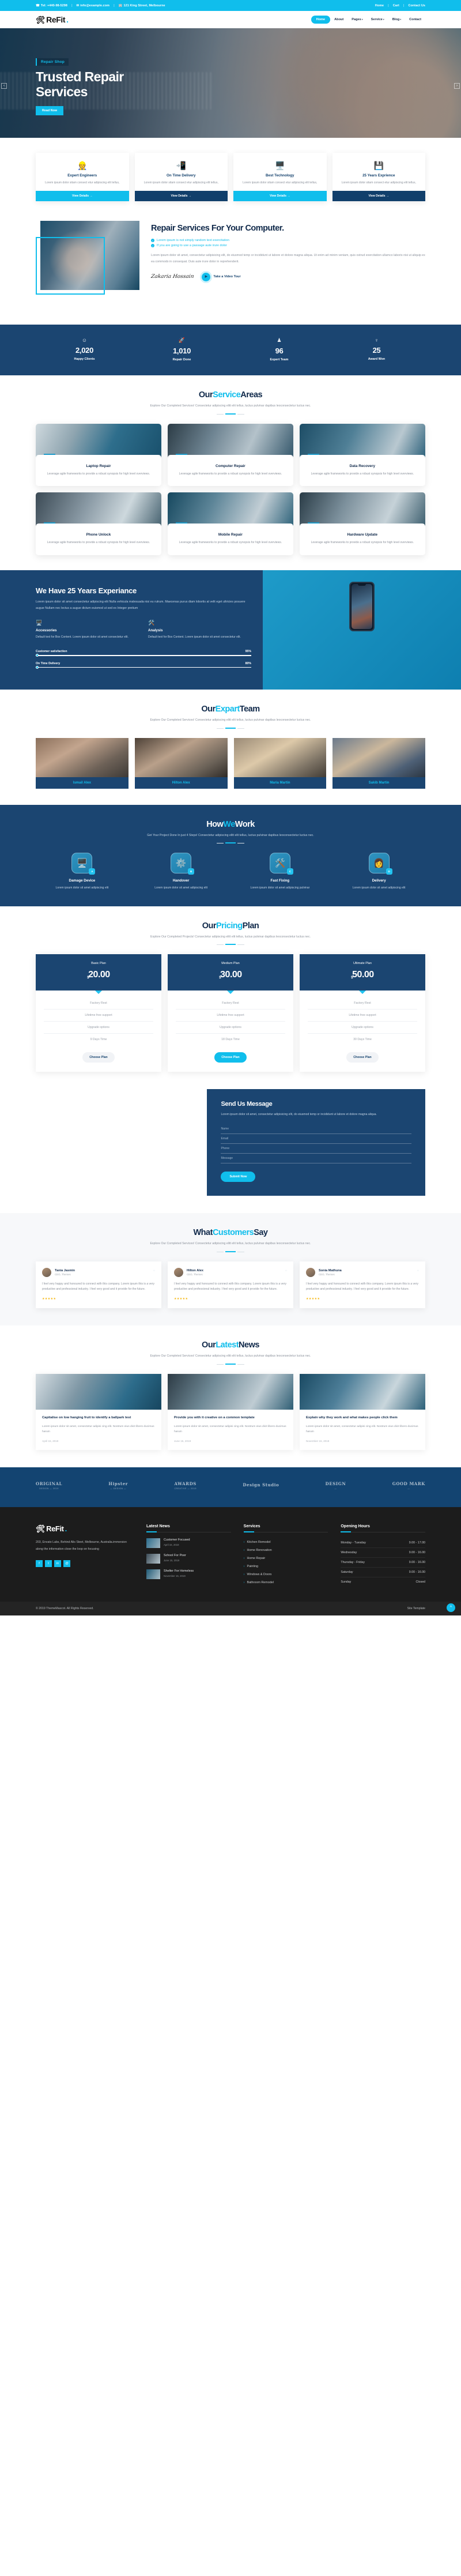 This screenshot has height=2576, width=461. Describe the element at coordinates (396, 5) in the screenshot. I see `topbar-link-cart: Cart` at that location.